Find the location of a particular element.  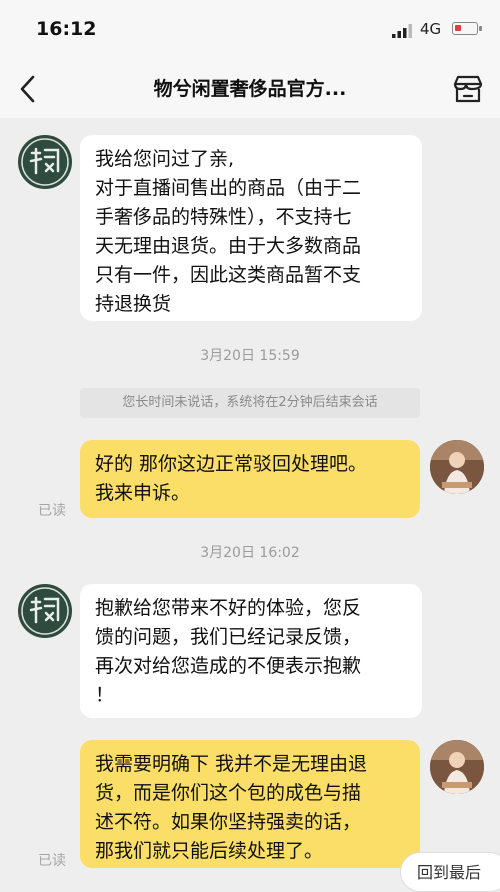

message-line: 述不符。如果你坚持强卖的话， is located at coordinates (228, 822).